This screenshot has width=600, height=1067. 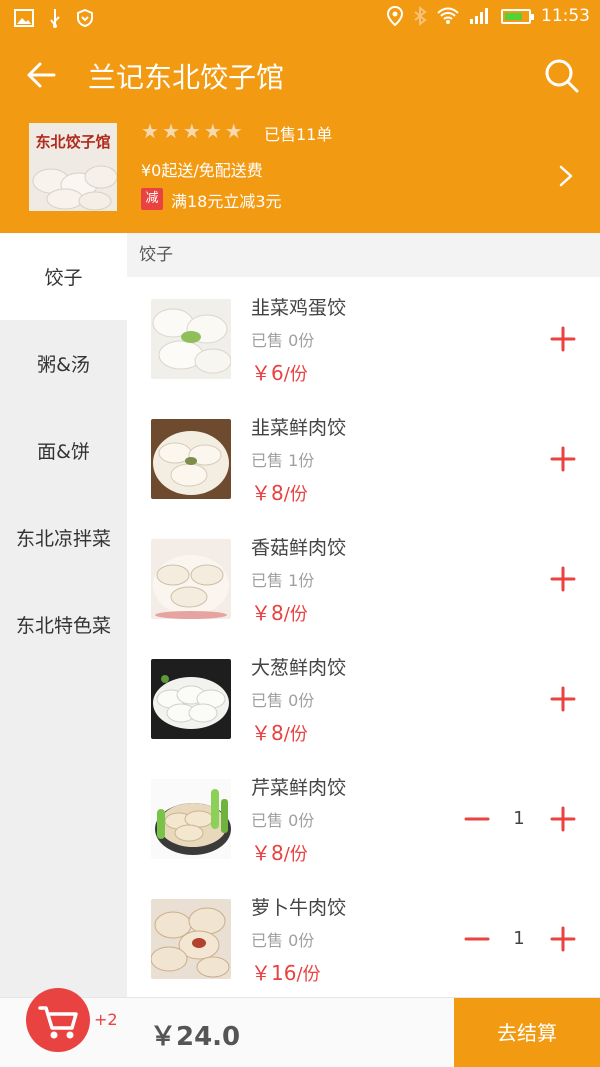 I want to click on promo-badge: 减, so click(x=152, y=199).